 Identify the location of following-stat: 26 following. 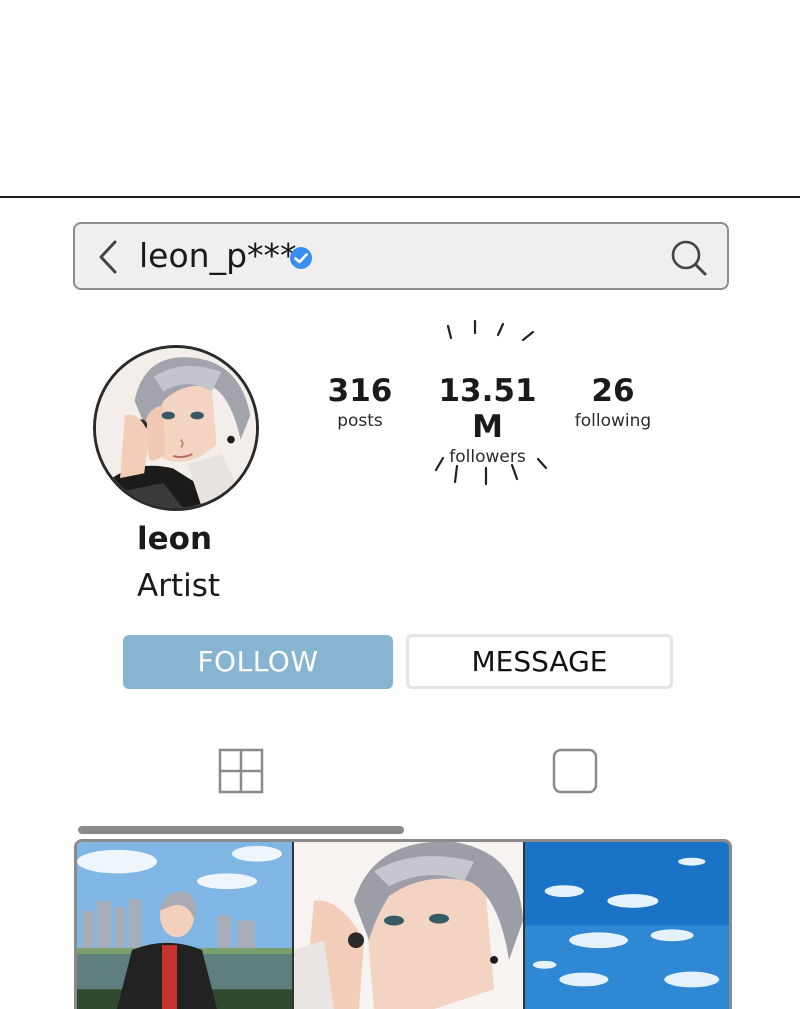
(613, 402).